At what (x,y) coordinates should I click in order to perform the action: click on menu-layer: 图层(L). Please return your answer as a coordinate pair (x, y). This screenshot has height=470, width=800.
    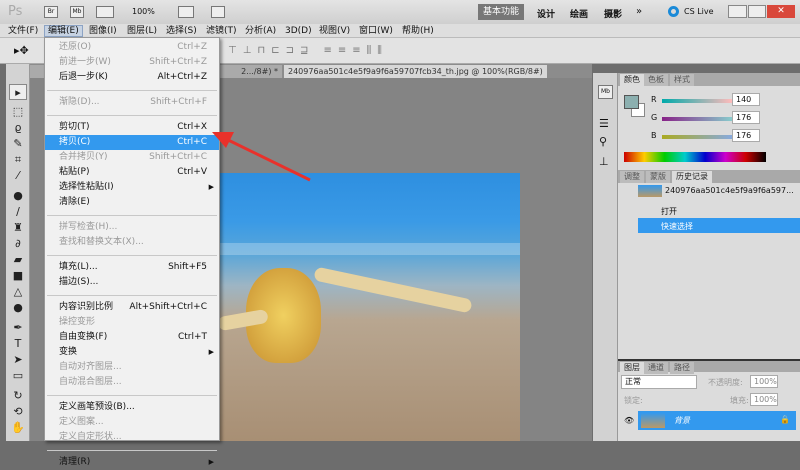
    Looking at the image, I should click on (142, 31).